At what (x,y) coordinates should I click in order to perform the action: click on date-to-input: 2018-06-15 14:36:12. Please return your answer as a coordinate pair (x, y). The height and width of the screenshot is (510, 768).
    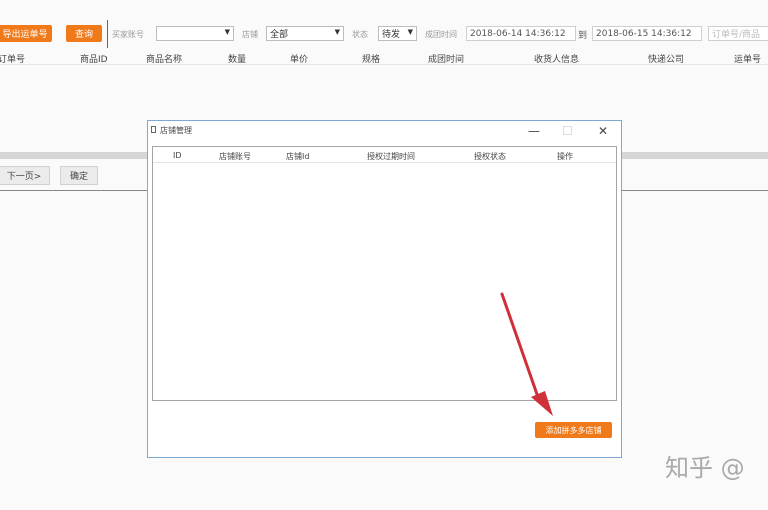
    Looking at the image, I should click on (647, 33).